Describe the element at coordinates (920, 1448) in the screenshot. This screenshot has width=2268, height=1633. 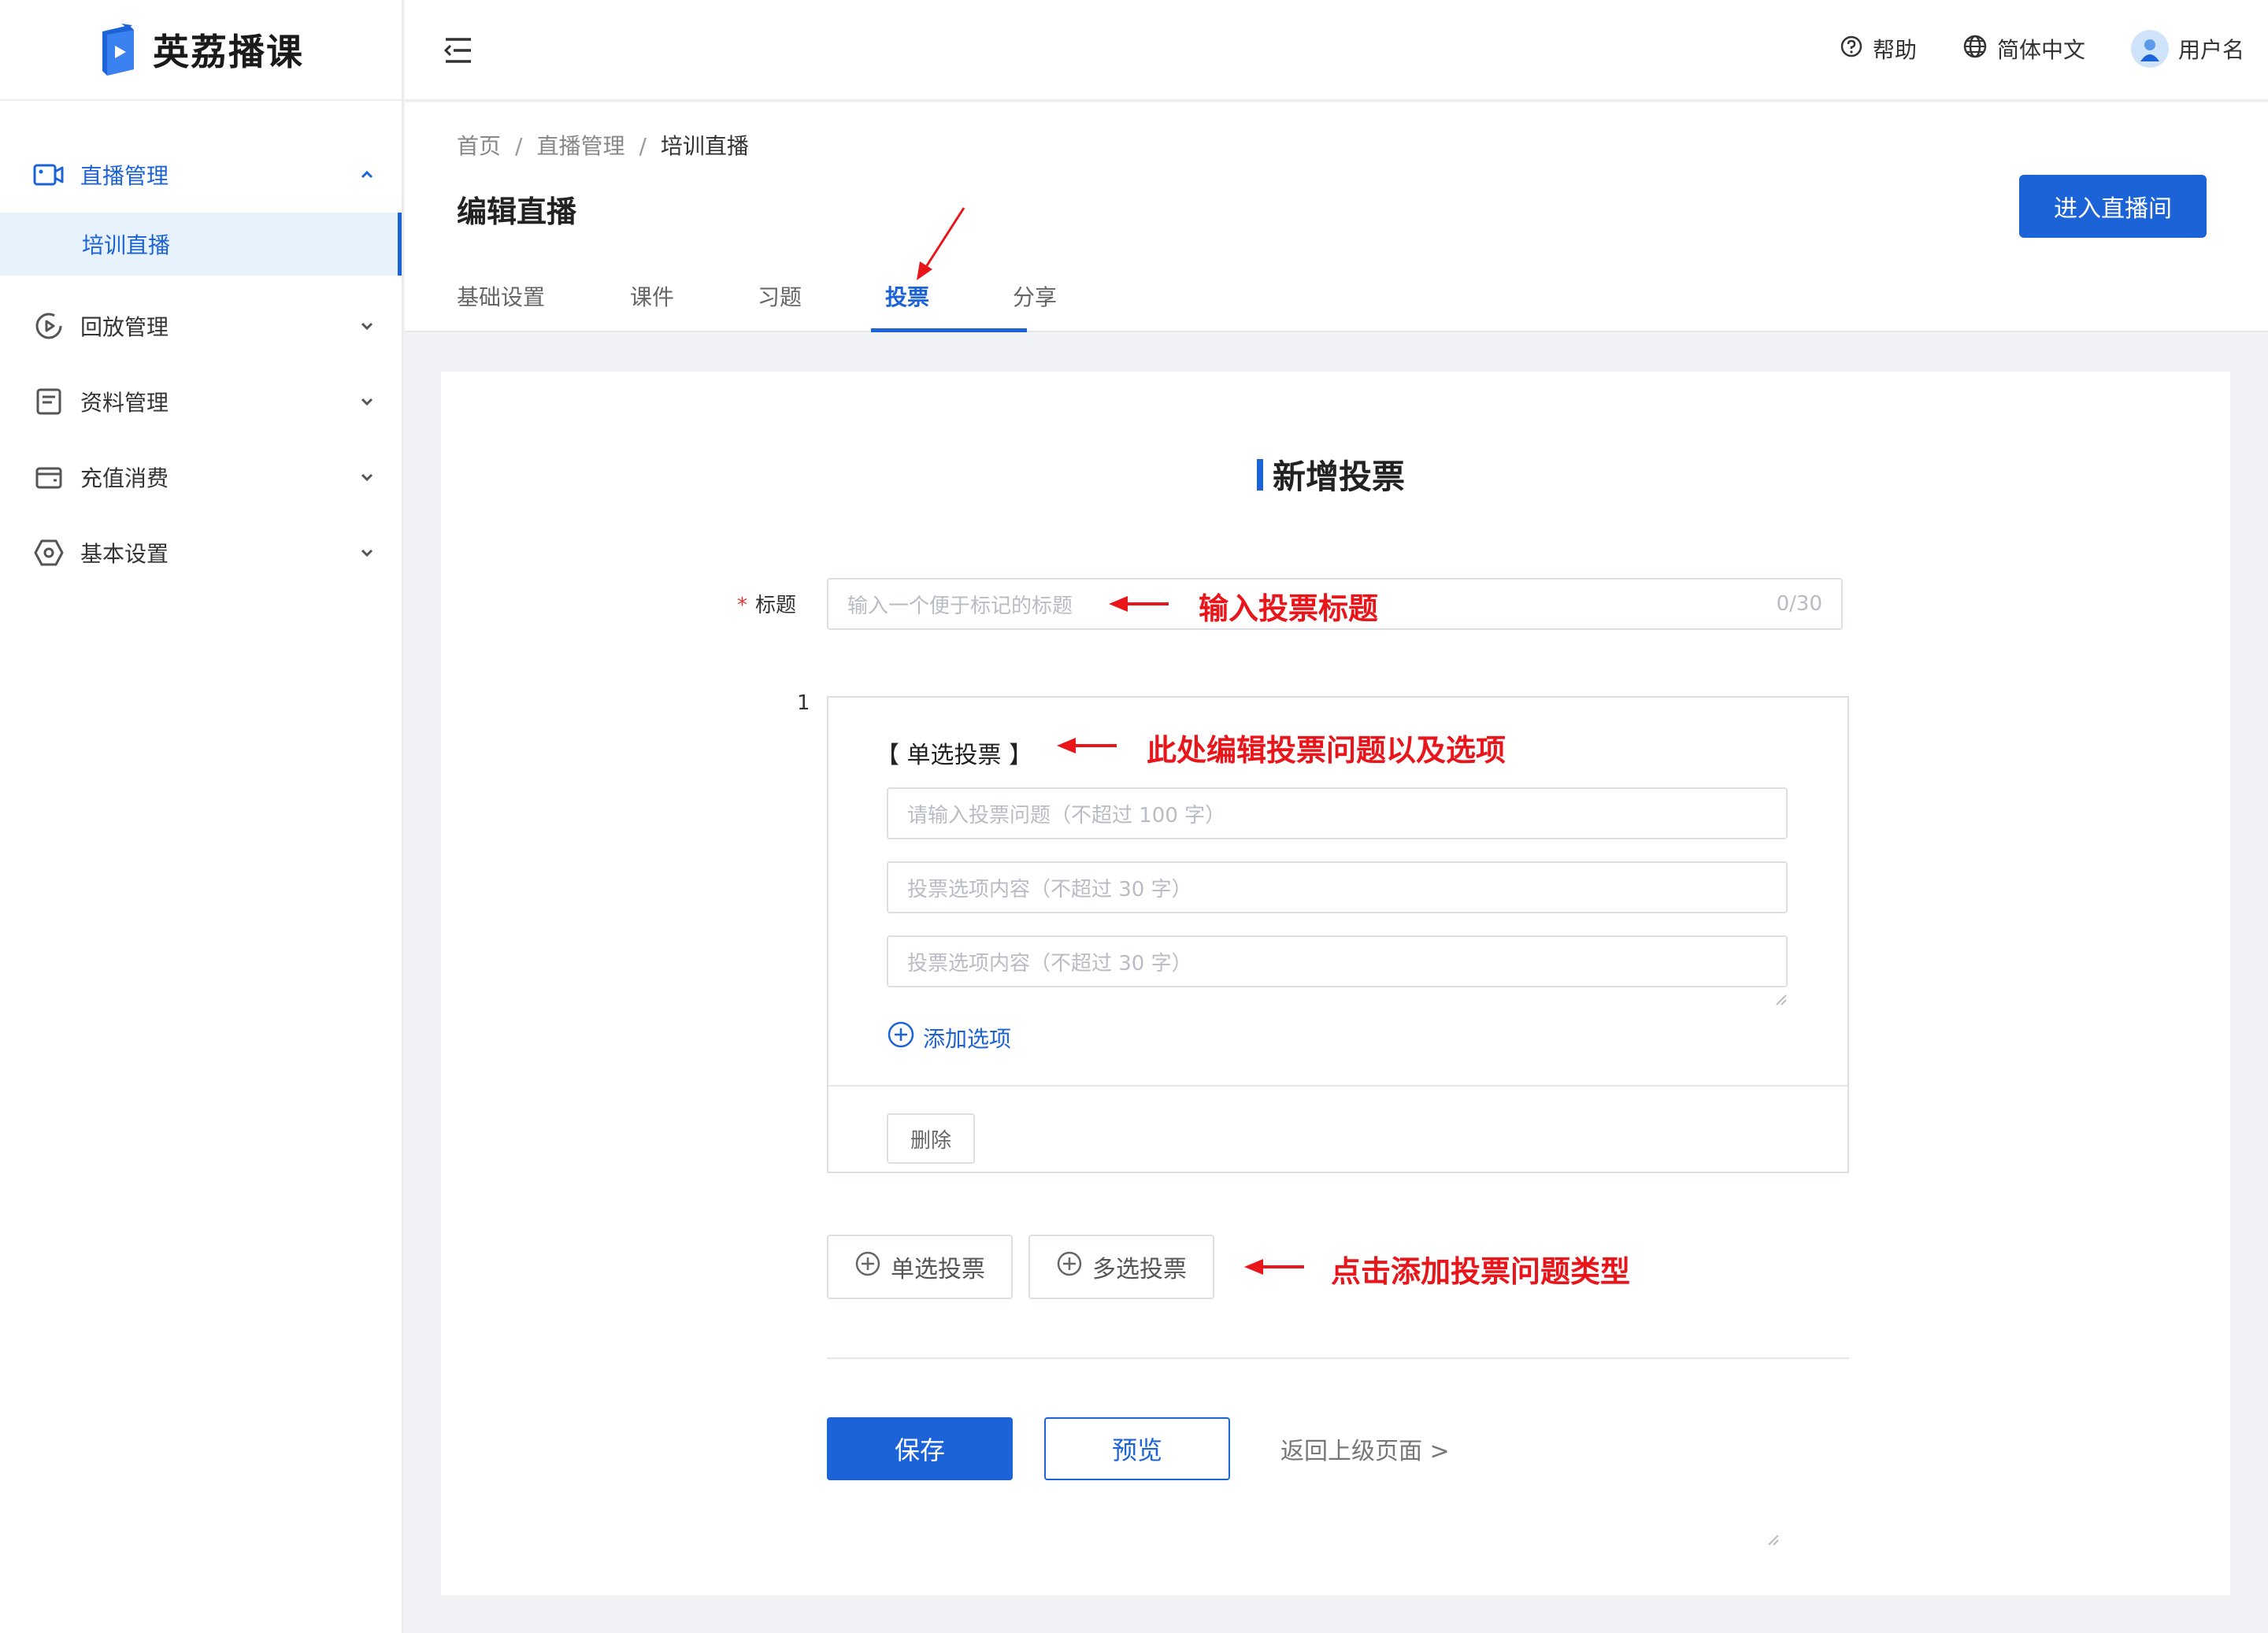
I see `save-button: 保存` at that location.